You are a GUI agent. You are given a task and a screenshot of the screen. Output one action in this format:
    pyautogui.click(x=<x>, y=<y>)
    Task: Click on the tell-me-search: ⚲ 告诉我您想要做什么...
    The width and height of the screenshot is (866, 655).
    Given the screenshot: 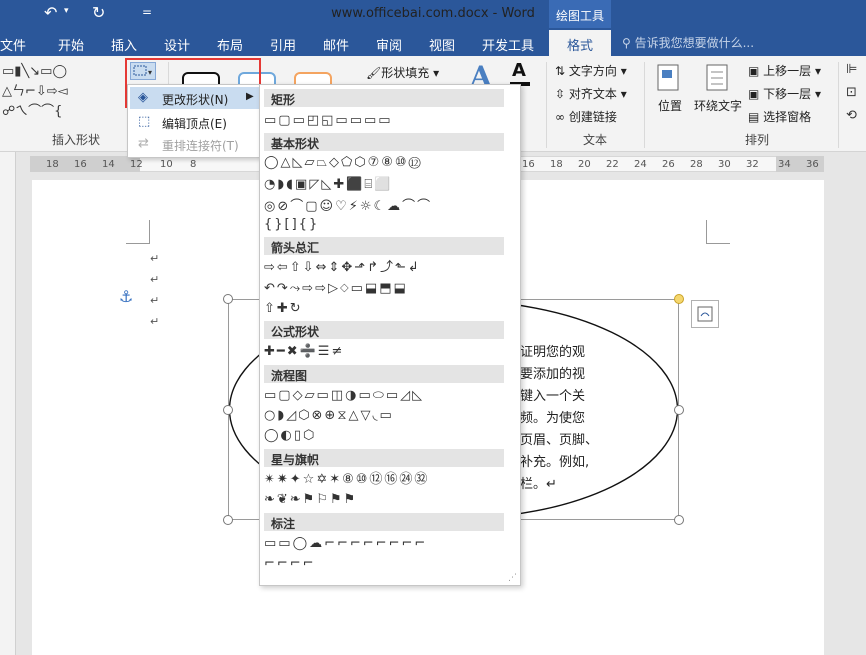 What is the action you would take?
    pyautogui.click(x=688, y=42)
    